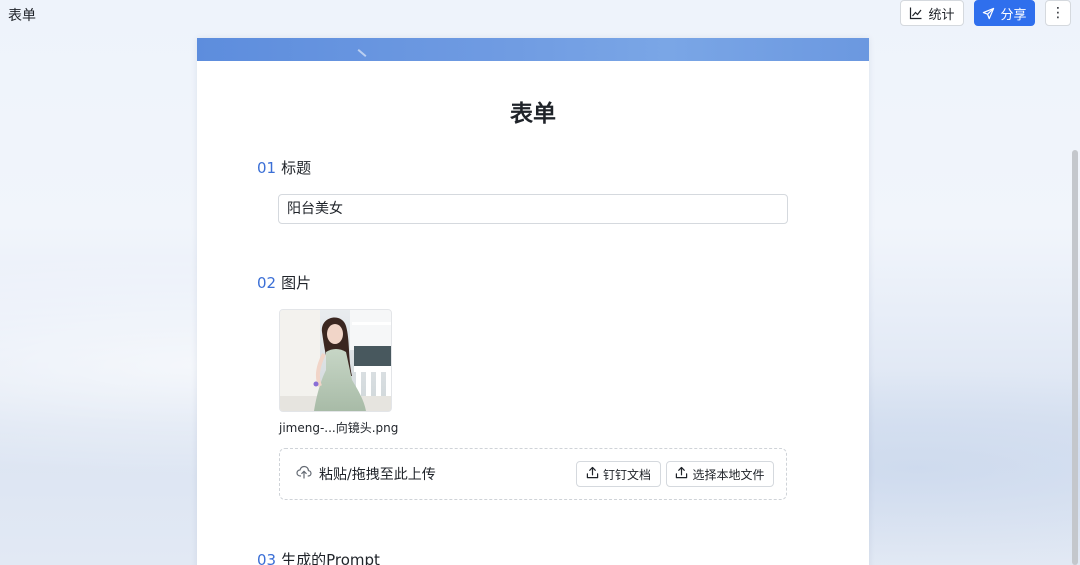 This screenshot has width=1080, height=565. What do you see at coordinates (728, 474) in the screenshot?
I see `local-file-button-label: 选择本地文件` at bounding box center [728, 474].